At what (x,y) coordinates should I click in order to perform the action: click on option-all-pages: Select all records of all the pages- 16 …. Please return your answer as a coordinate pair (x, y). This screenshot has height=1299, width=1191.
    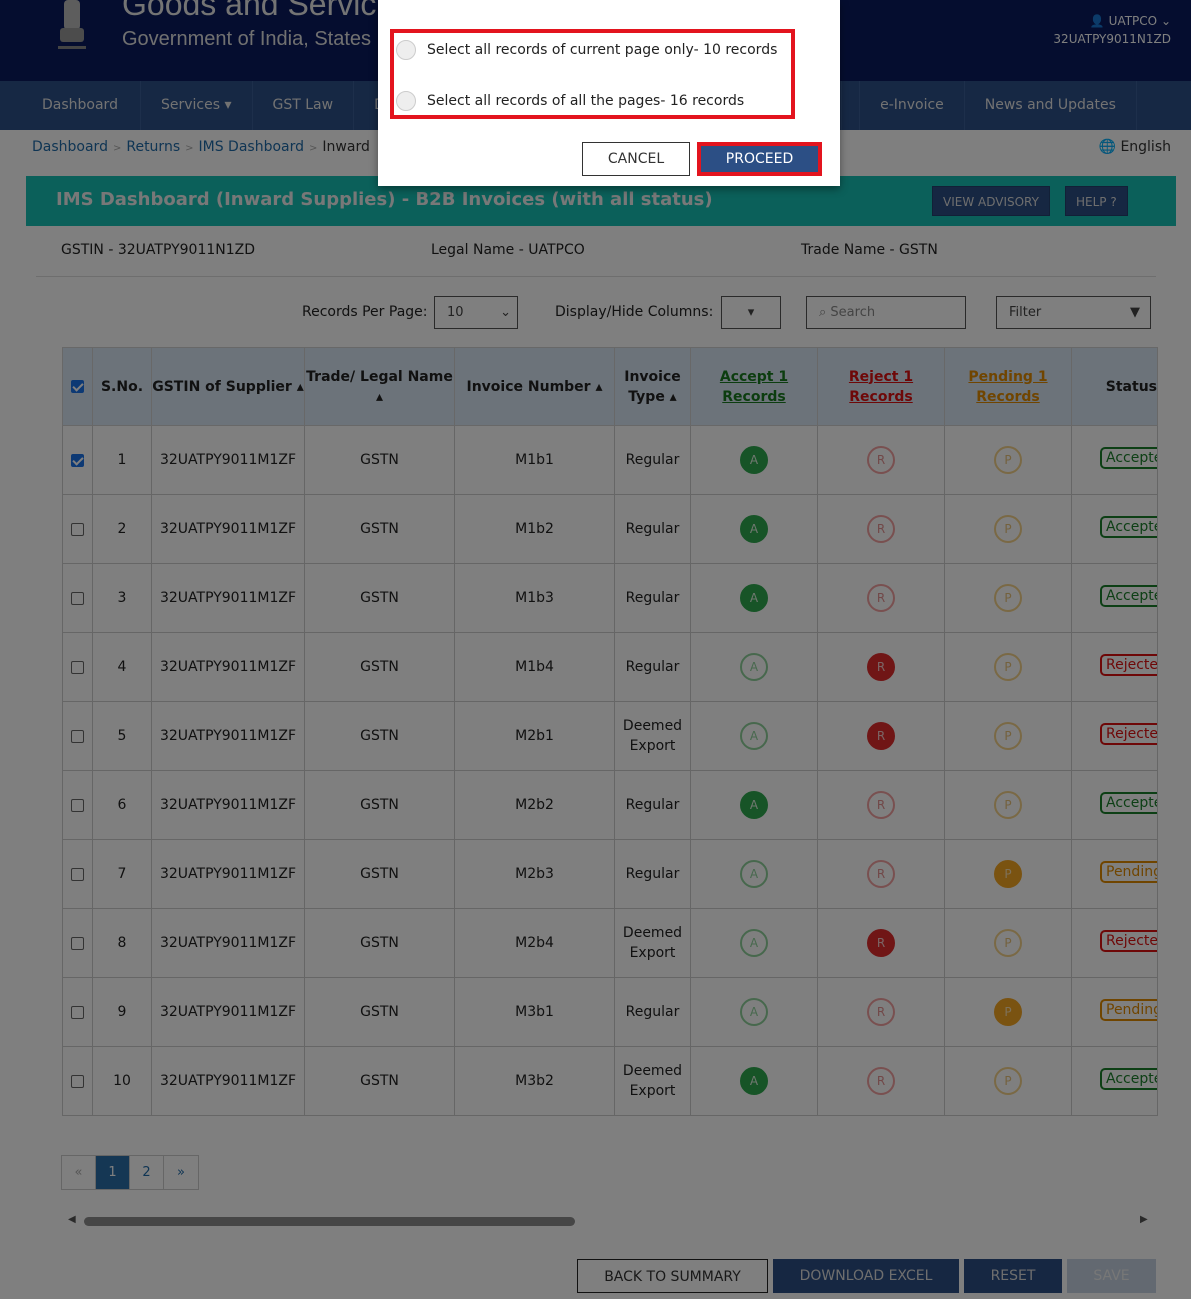
    Looking at the image, I should click on (570, 101).